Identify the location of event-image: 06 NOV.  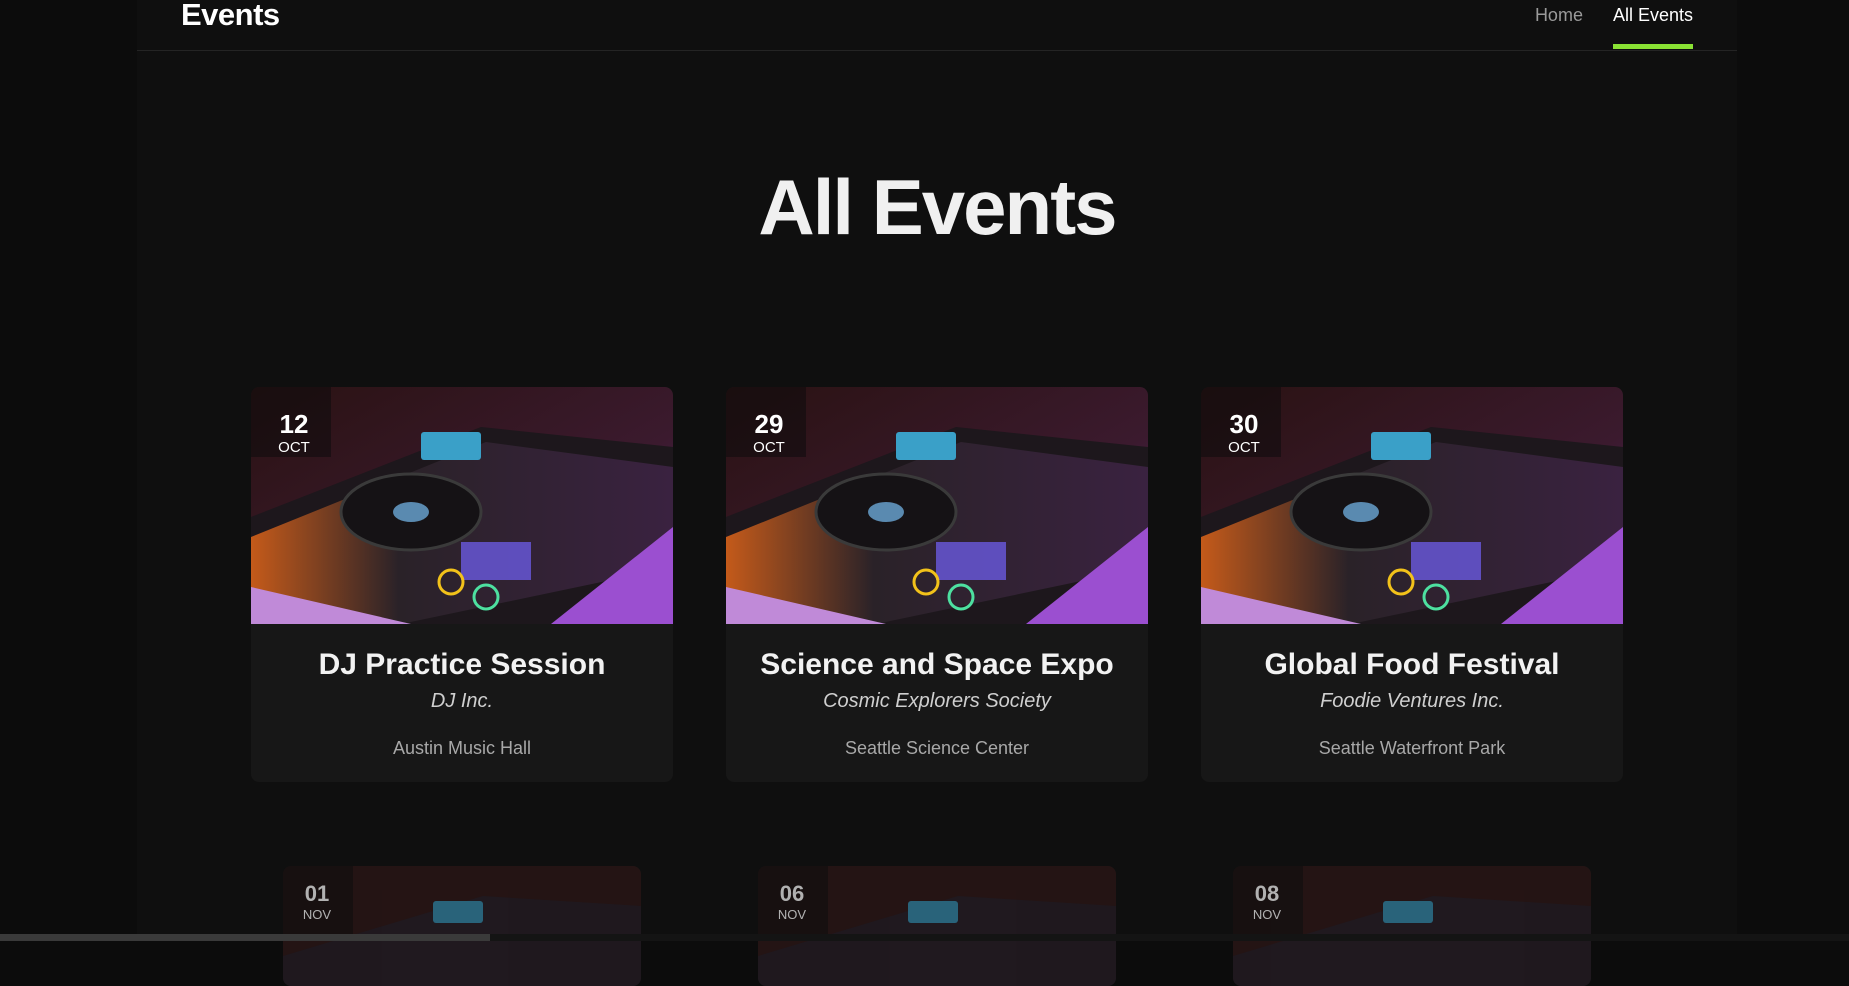
(937, 926).